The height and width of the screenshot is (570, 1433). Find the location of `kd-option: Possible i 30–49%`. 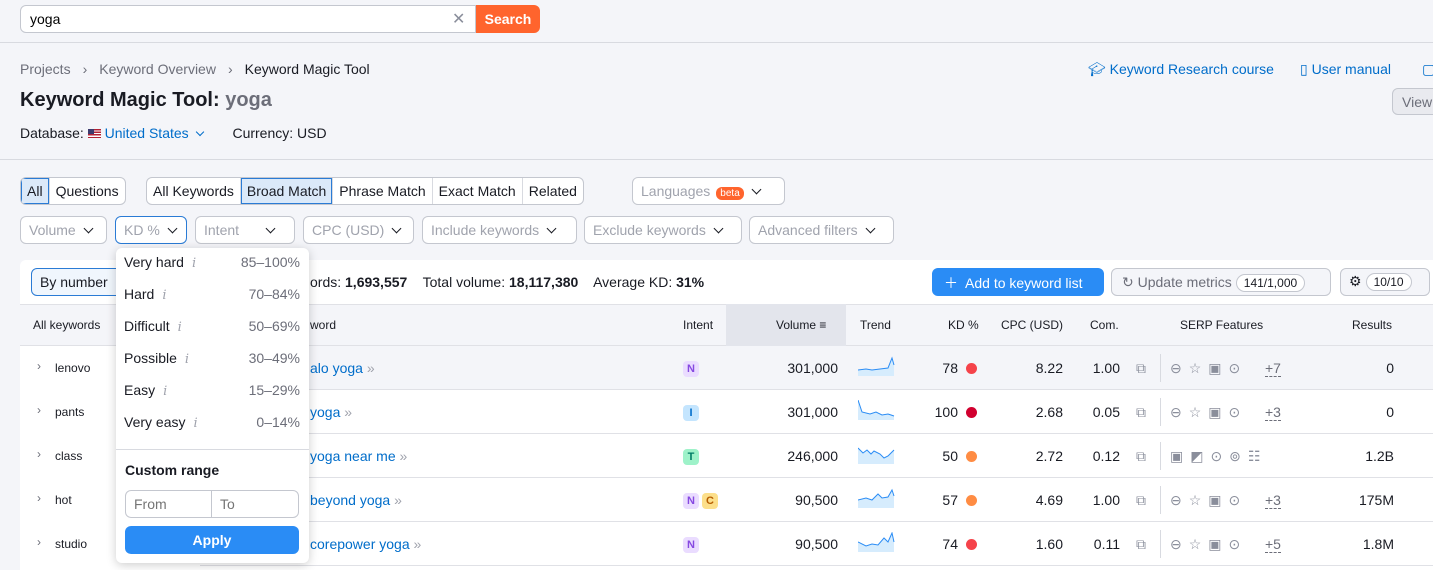

kd-option: Possible i 30–49% is located at coordinates (212, 366).